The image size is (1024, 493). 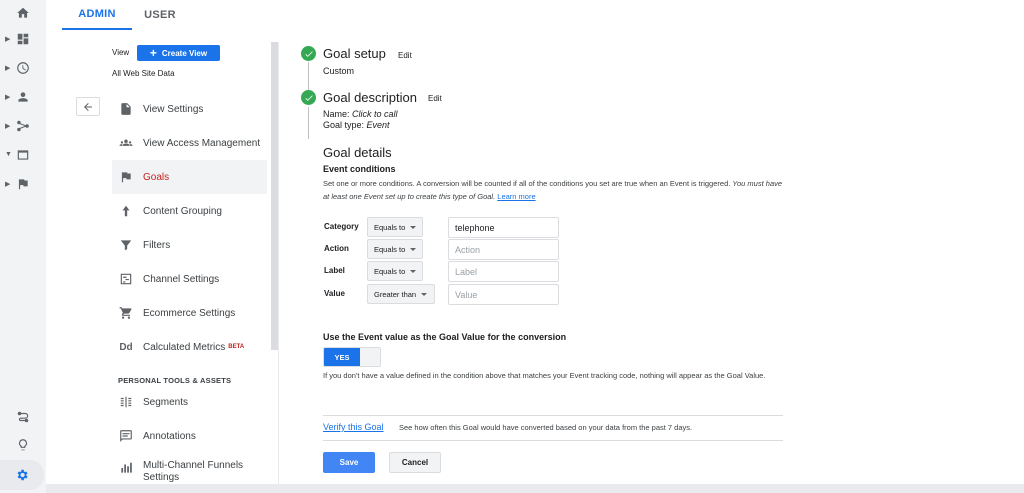 What do you see at coordinates (184, 53) in the screenshot?
I see `create-view-label: Create View` at bounding box center [184, 53].